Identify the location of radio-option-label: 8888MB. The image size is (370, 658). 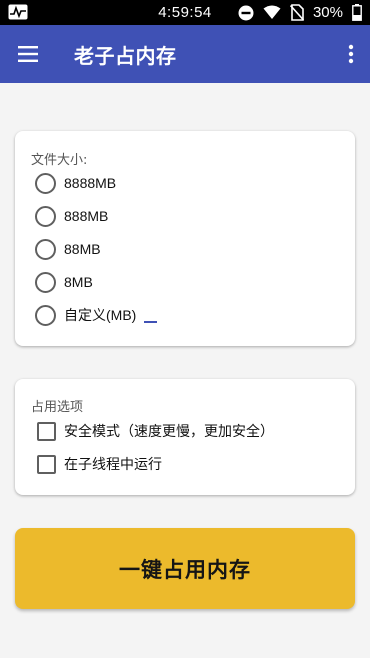
(90, 183).